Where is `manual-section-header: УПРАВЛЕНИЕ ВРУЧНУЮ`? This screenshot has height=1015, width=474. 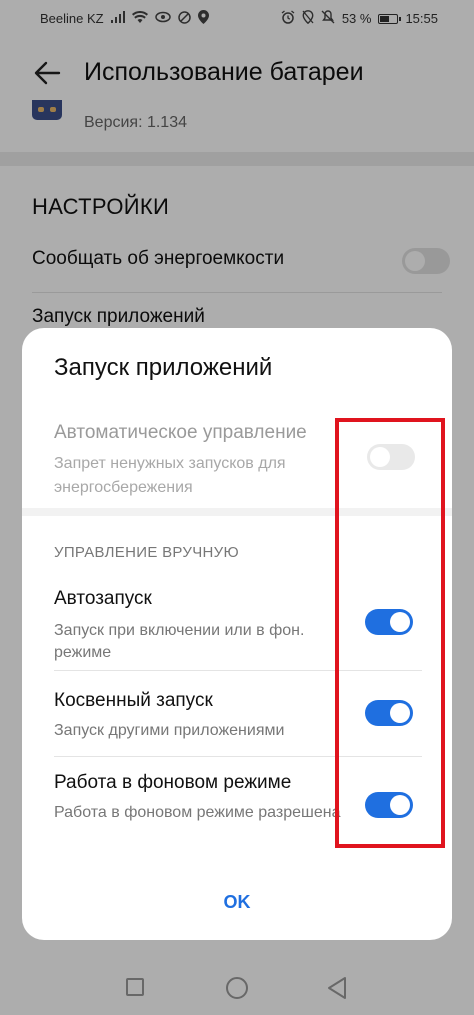
manual-section-header: УПРАВЛЕНИЕ ВРУЧНУЮ is located at coordinates (146, 552).